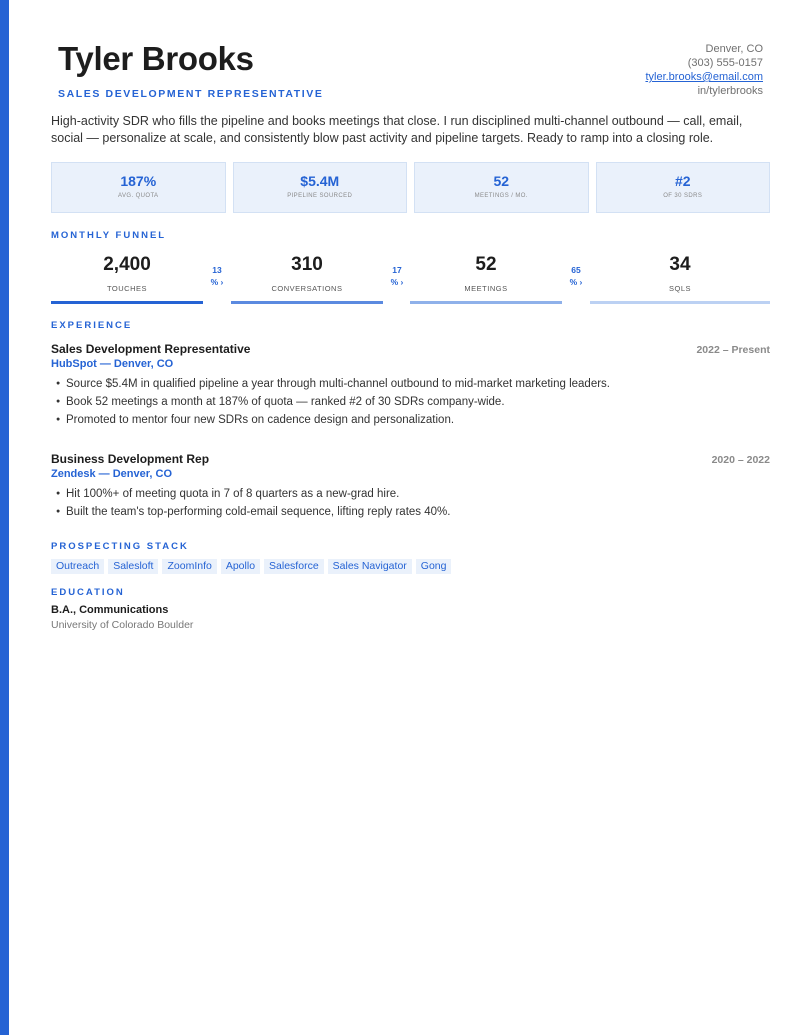  What do you see at coordinates (501, 196) in the screenshot?
I see `stat-label: MEETINGS / MO.` at bounding box center [501, 196].